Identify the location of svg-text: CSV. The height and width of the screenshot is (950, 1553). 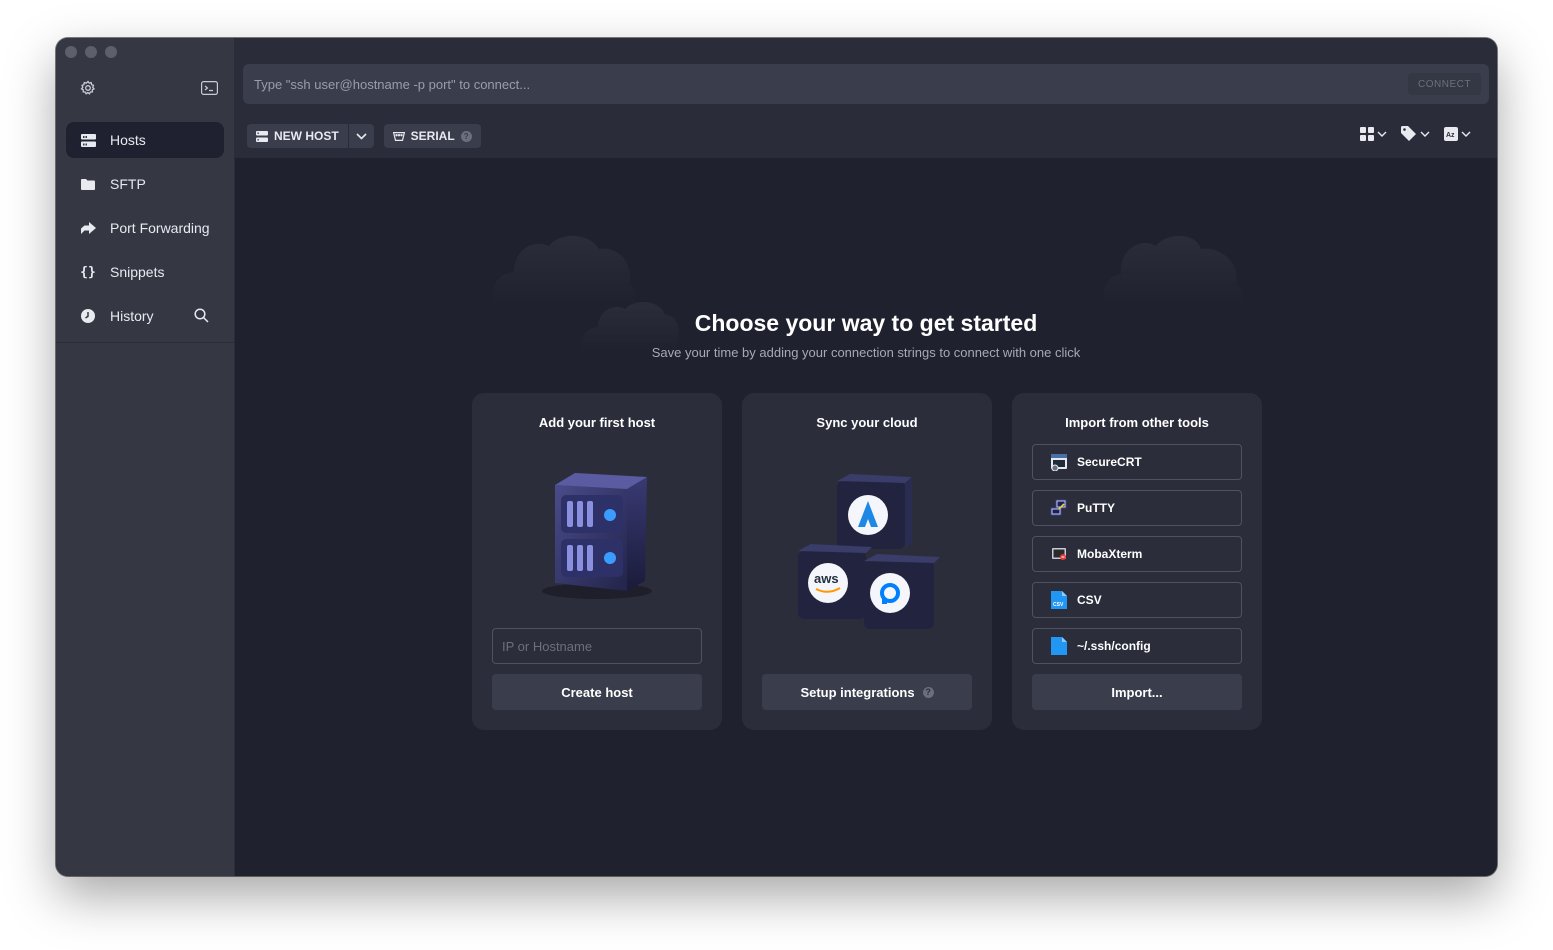
(1058, 605).